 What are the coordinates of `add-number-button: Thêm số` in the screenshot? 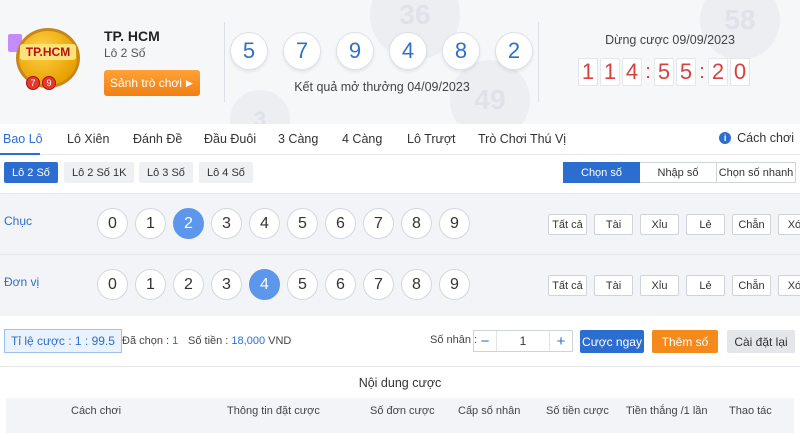 It's located at (685, 341).